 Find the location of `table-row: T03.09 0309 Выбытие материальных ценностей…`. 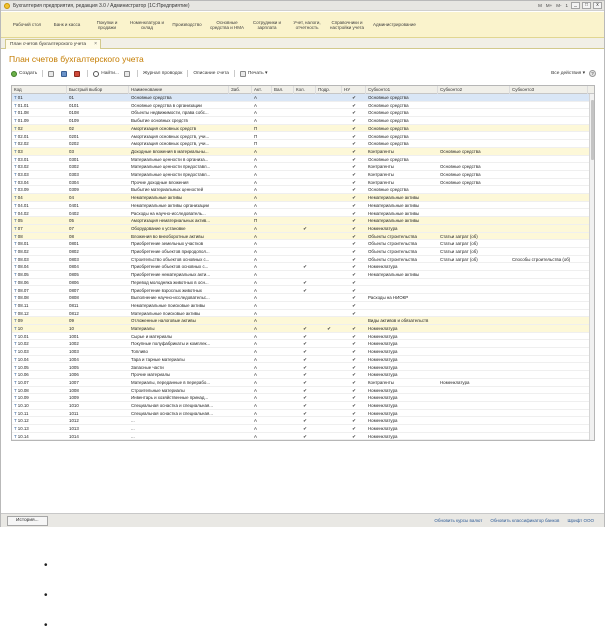

table-row: T03.09 0309 Выбытие материальных ценностей… is located at coordinates (303, 190).